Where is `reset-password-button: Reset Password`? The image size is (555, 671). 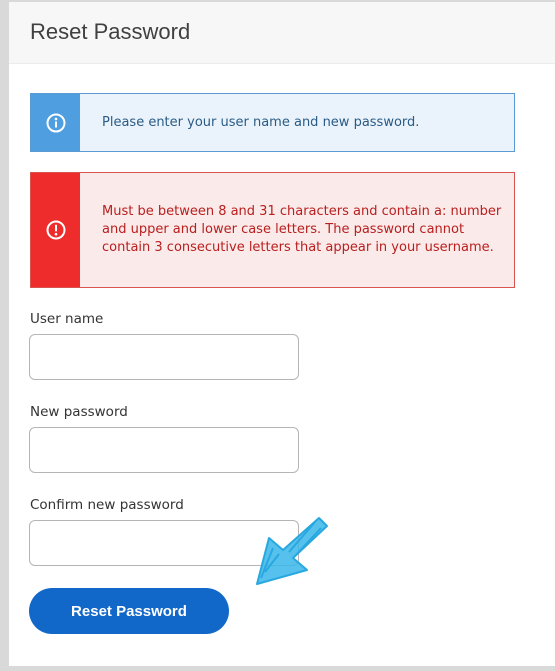
reset-password-button: Reset Password is located at coordinates (129, 611).